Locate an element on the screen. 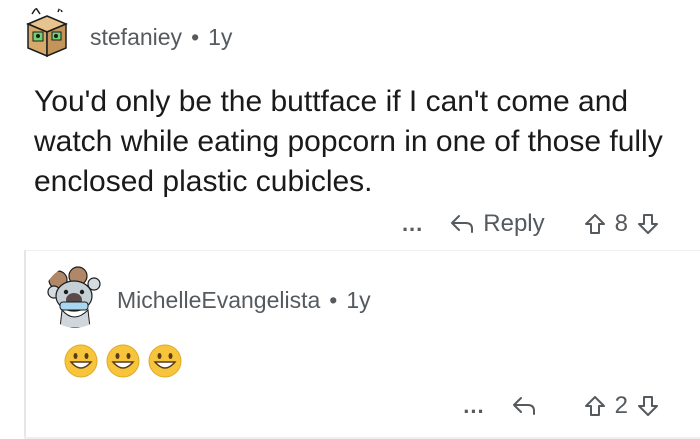 Image resolution: width=700 pixels, height=439 pixels. vote-controls: 8 is located at coordinates (621, 224).